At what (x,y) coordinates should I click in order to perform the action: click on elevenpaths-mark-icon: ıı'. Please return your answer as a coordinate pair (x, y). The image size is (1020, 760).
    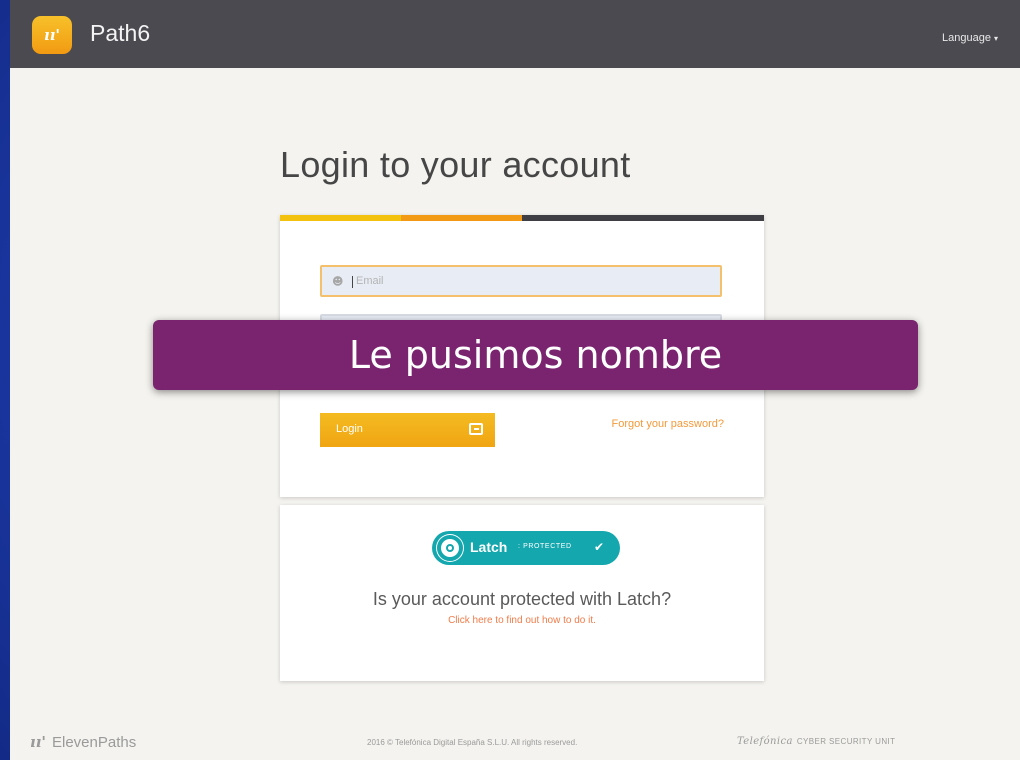
    Looking at the image, I should click on (38, 742).